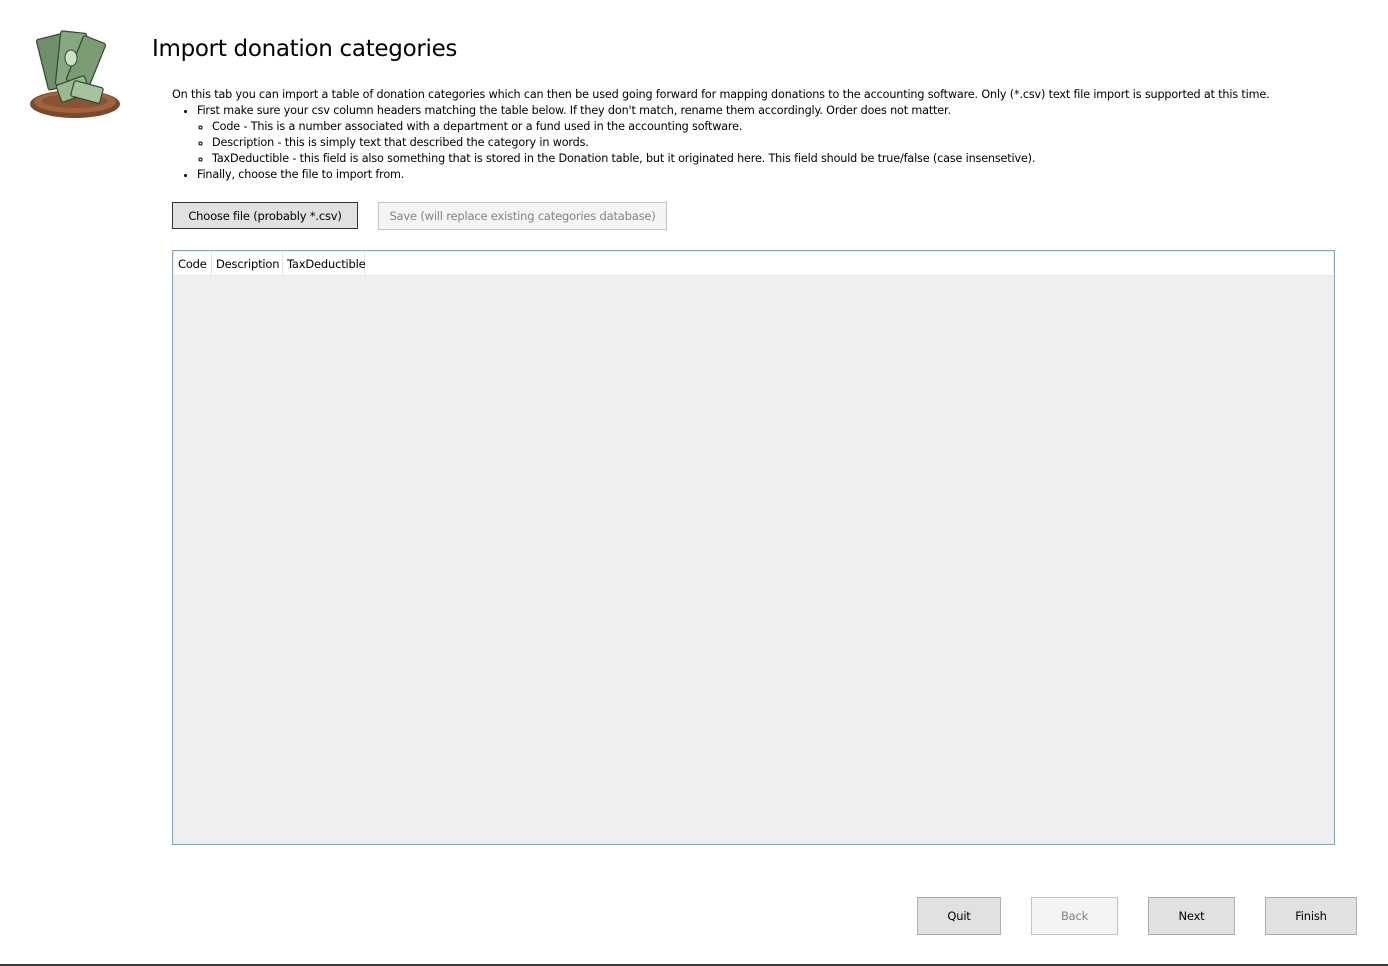 Image resolution: width=1388 pixels, height=966 pixels. I want to click on finish-button: Finish, so click(1311, 916).